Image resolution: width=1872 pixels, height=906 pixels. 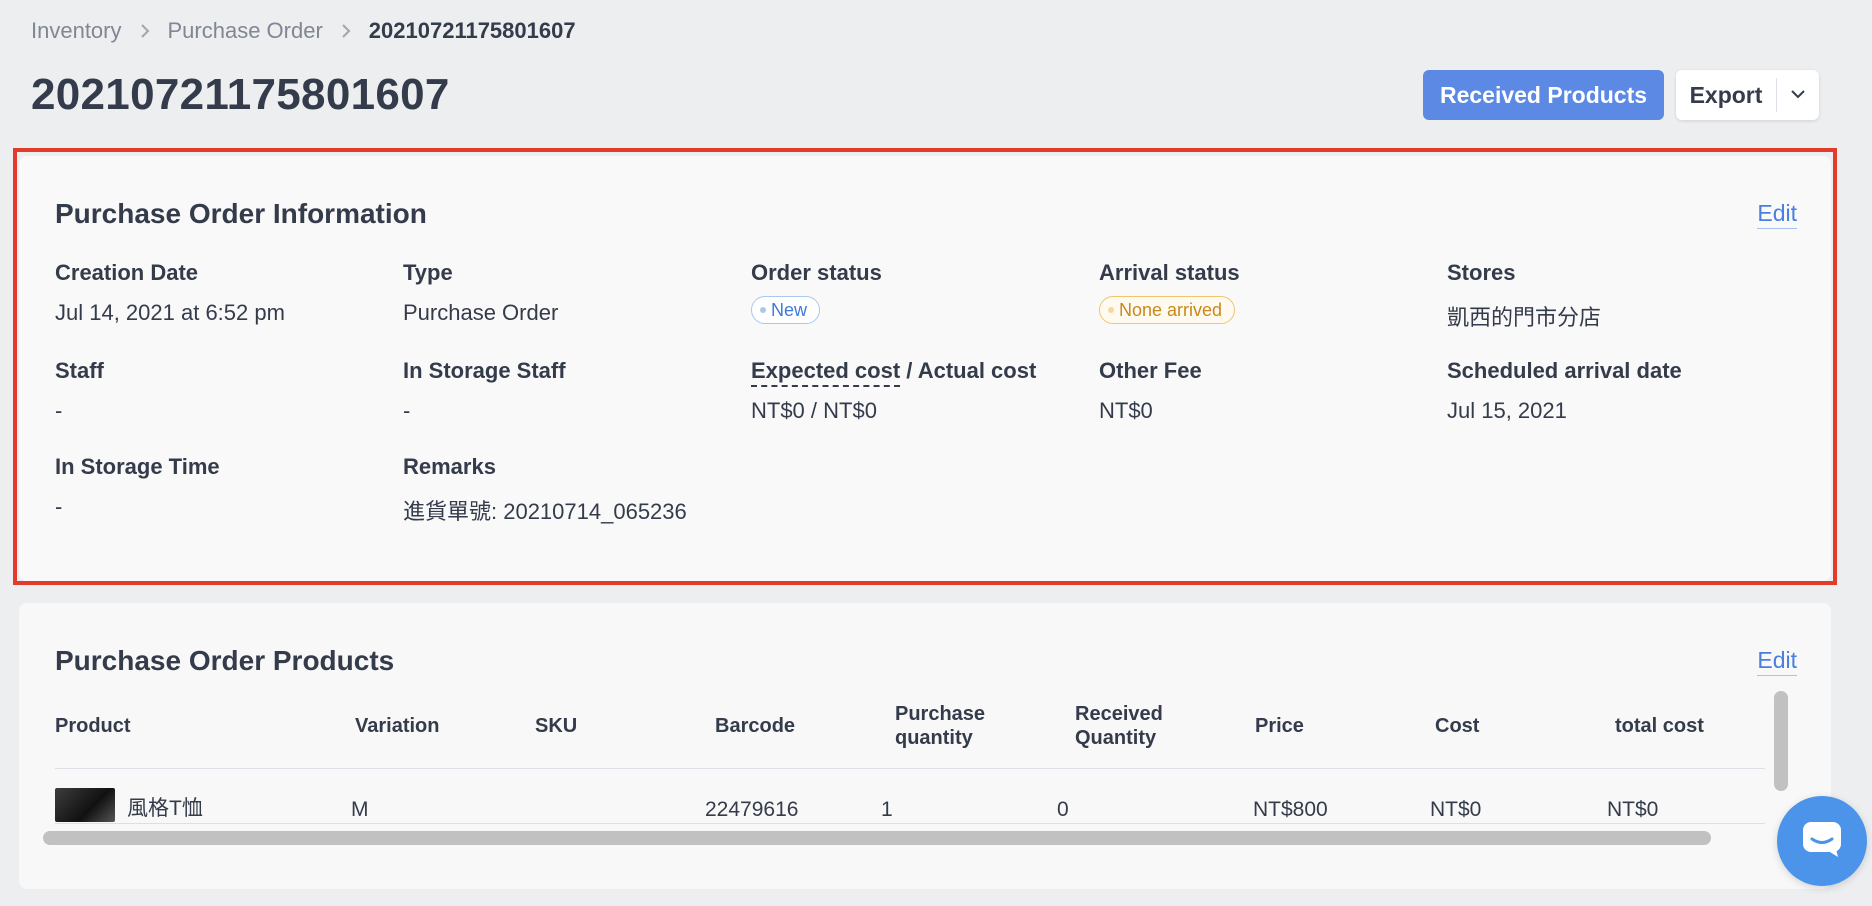 I want to click on chat-icon, so click(x=1822, y=841).